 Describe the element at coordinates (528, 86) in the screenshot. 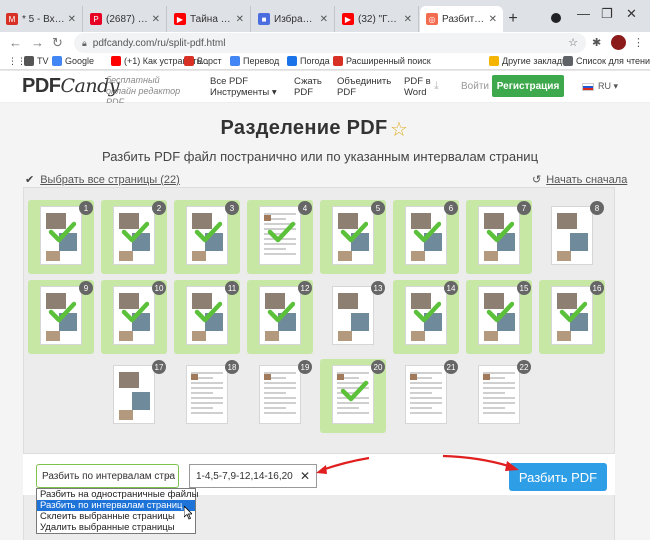

I see `register-button: Регистрация` at that location.